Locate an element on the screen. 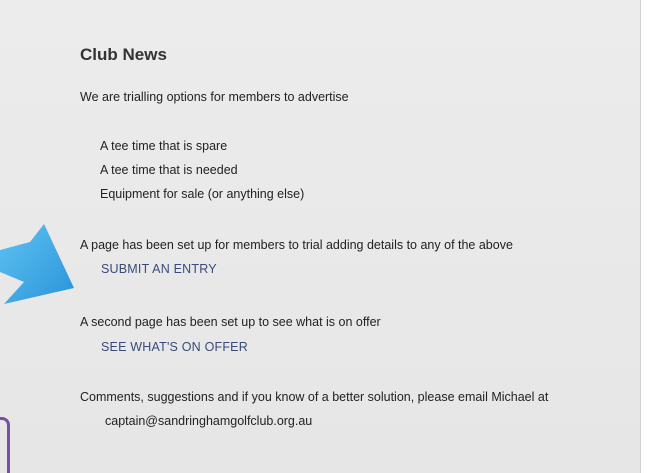 This screenshot has width=647, height=473. option-item: Equipment for sale (or anything else) is located at coordinates (202, 194).